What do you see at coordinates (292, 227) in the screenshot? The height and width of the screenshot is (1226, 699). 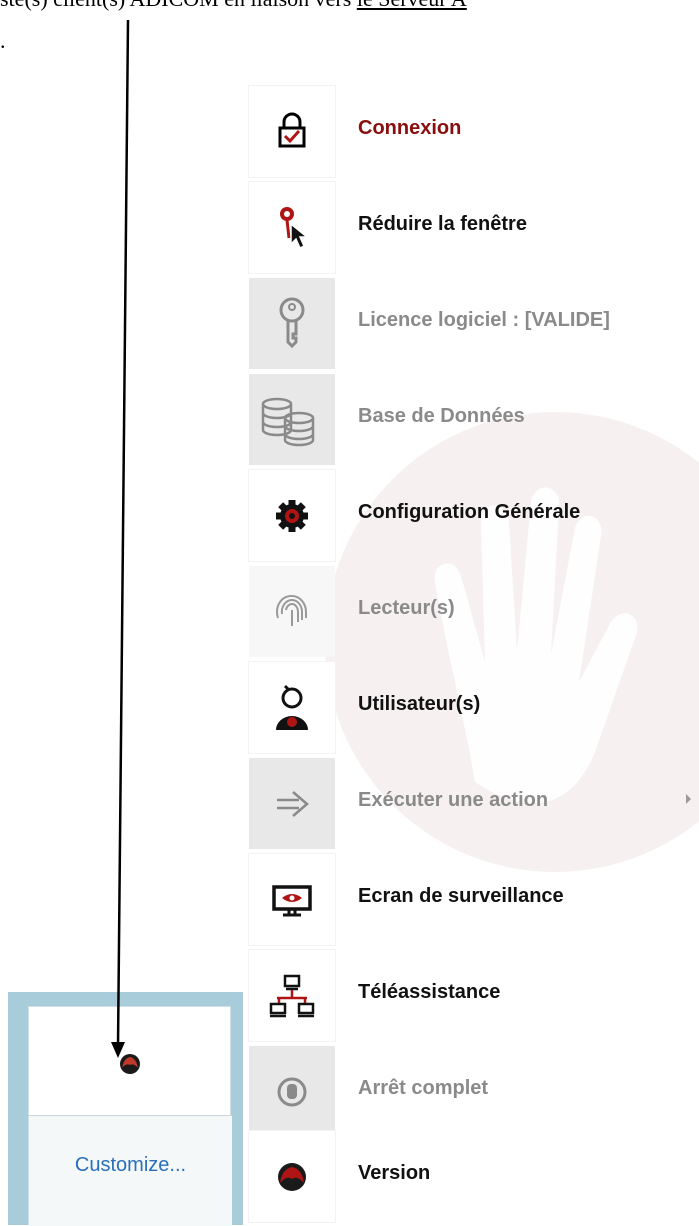 I see `cursor-pin-icon` at bounding box center [292, 227].